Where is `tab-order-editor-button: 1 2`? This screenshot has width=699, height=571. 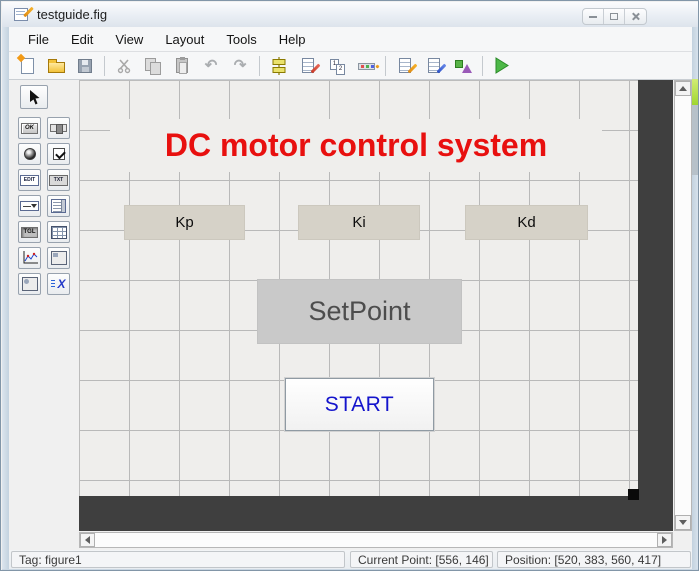
tab-order-editor-button: 1 2 is located at coordinates (337, 66).